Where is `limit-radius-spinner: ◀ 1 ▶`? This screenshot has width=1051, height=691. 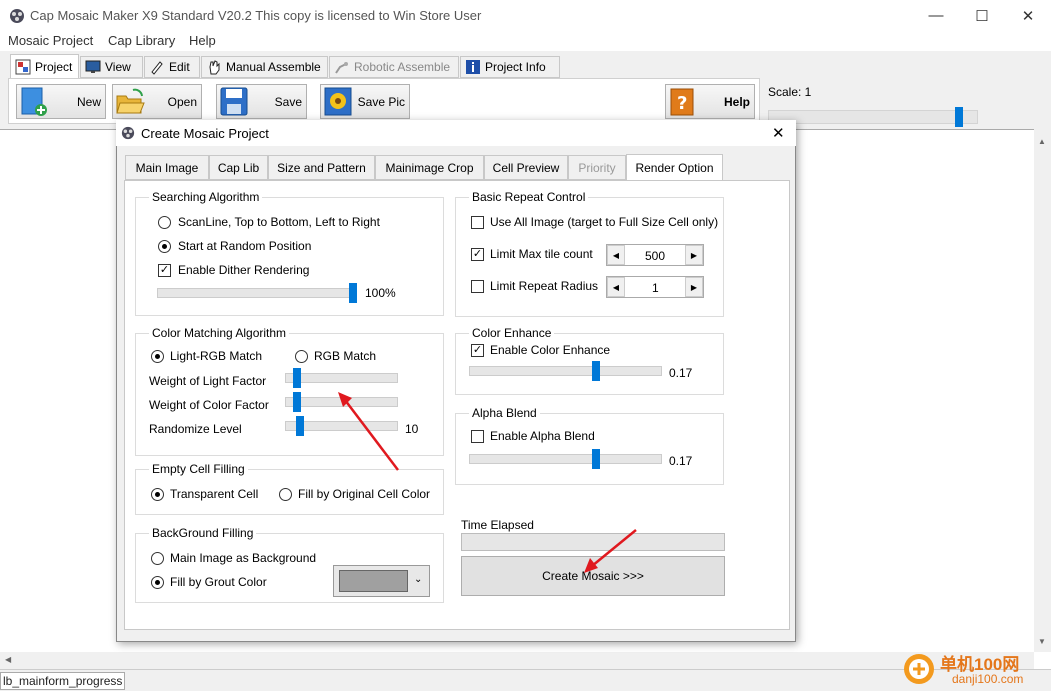
limit-radius-spinner: ◀ 1 ▶ is located at coordinates (655, 287).